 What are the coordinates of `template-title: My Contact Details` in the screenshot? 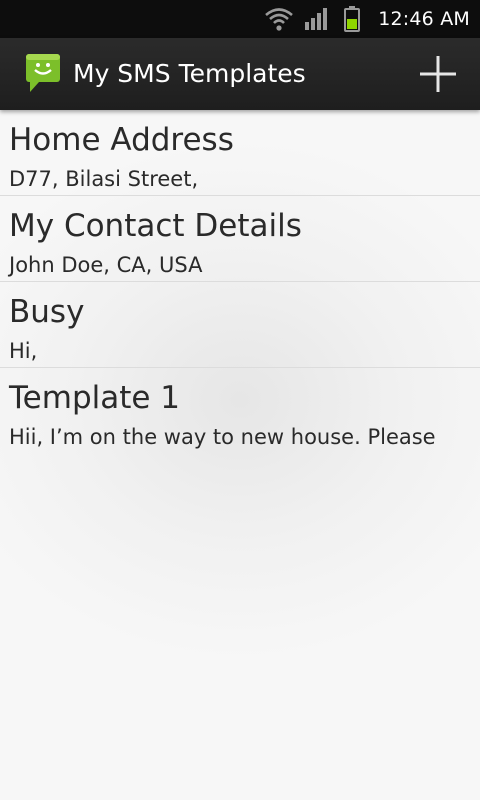 It's located at (155, 226).